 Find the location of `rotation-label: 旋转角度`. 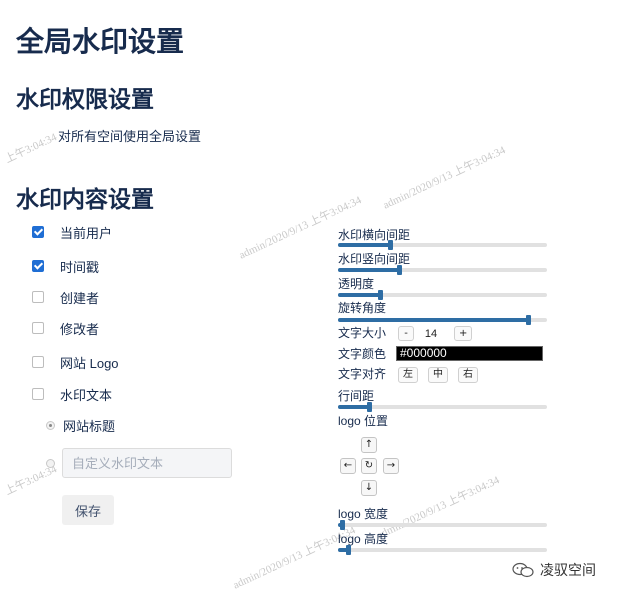

rotation-label: 旋转角度 is located at coordinates (362, 308).